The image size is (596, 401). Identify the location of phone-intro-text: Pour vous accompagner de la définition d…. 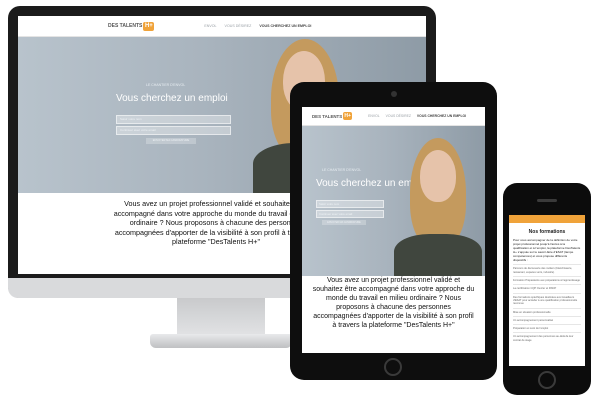
(547, 250).